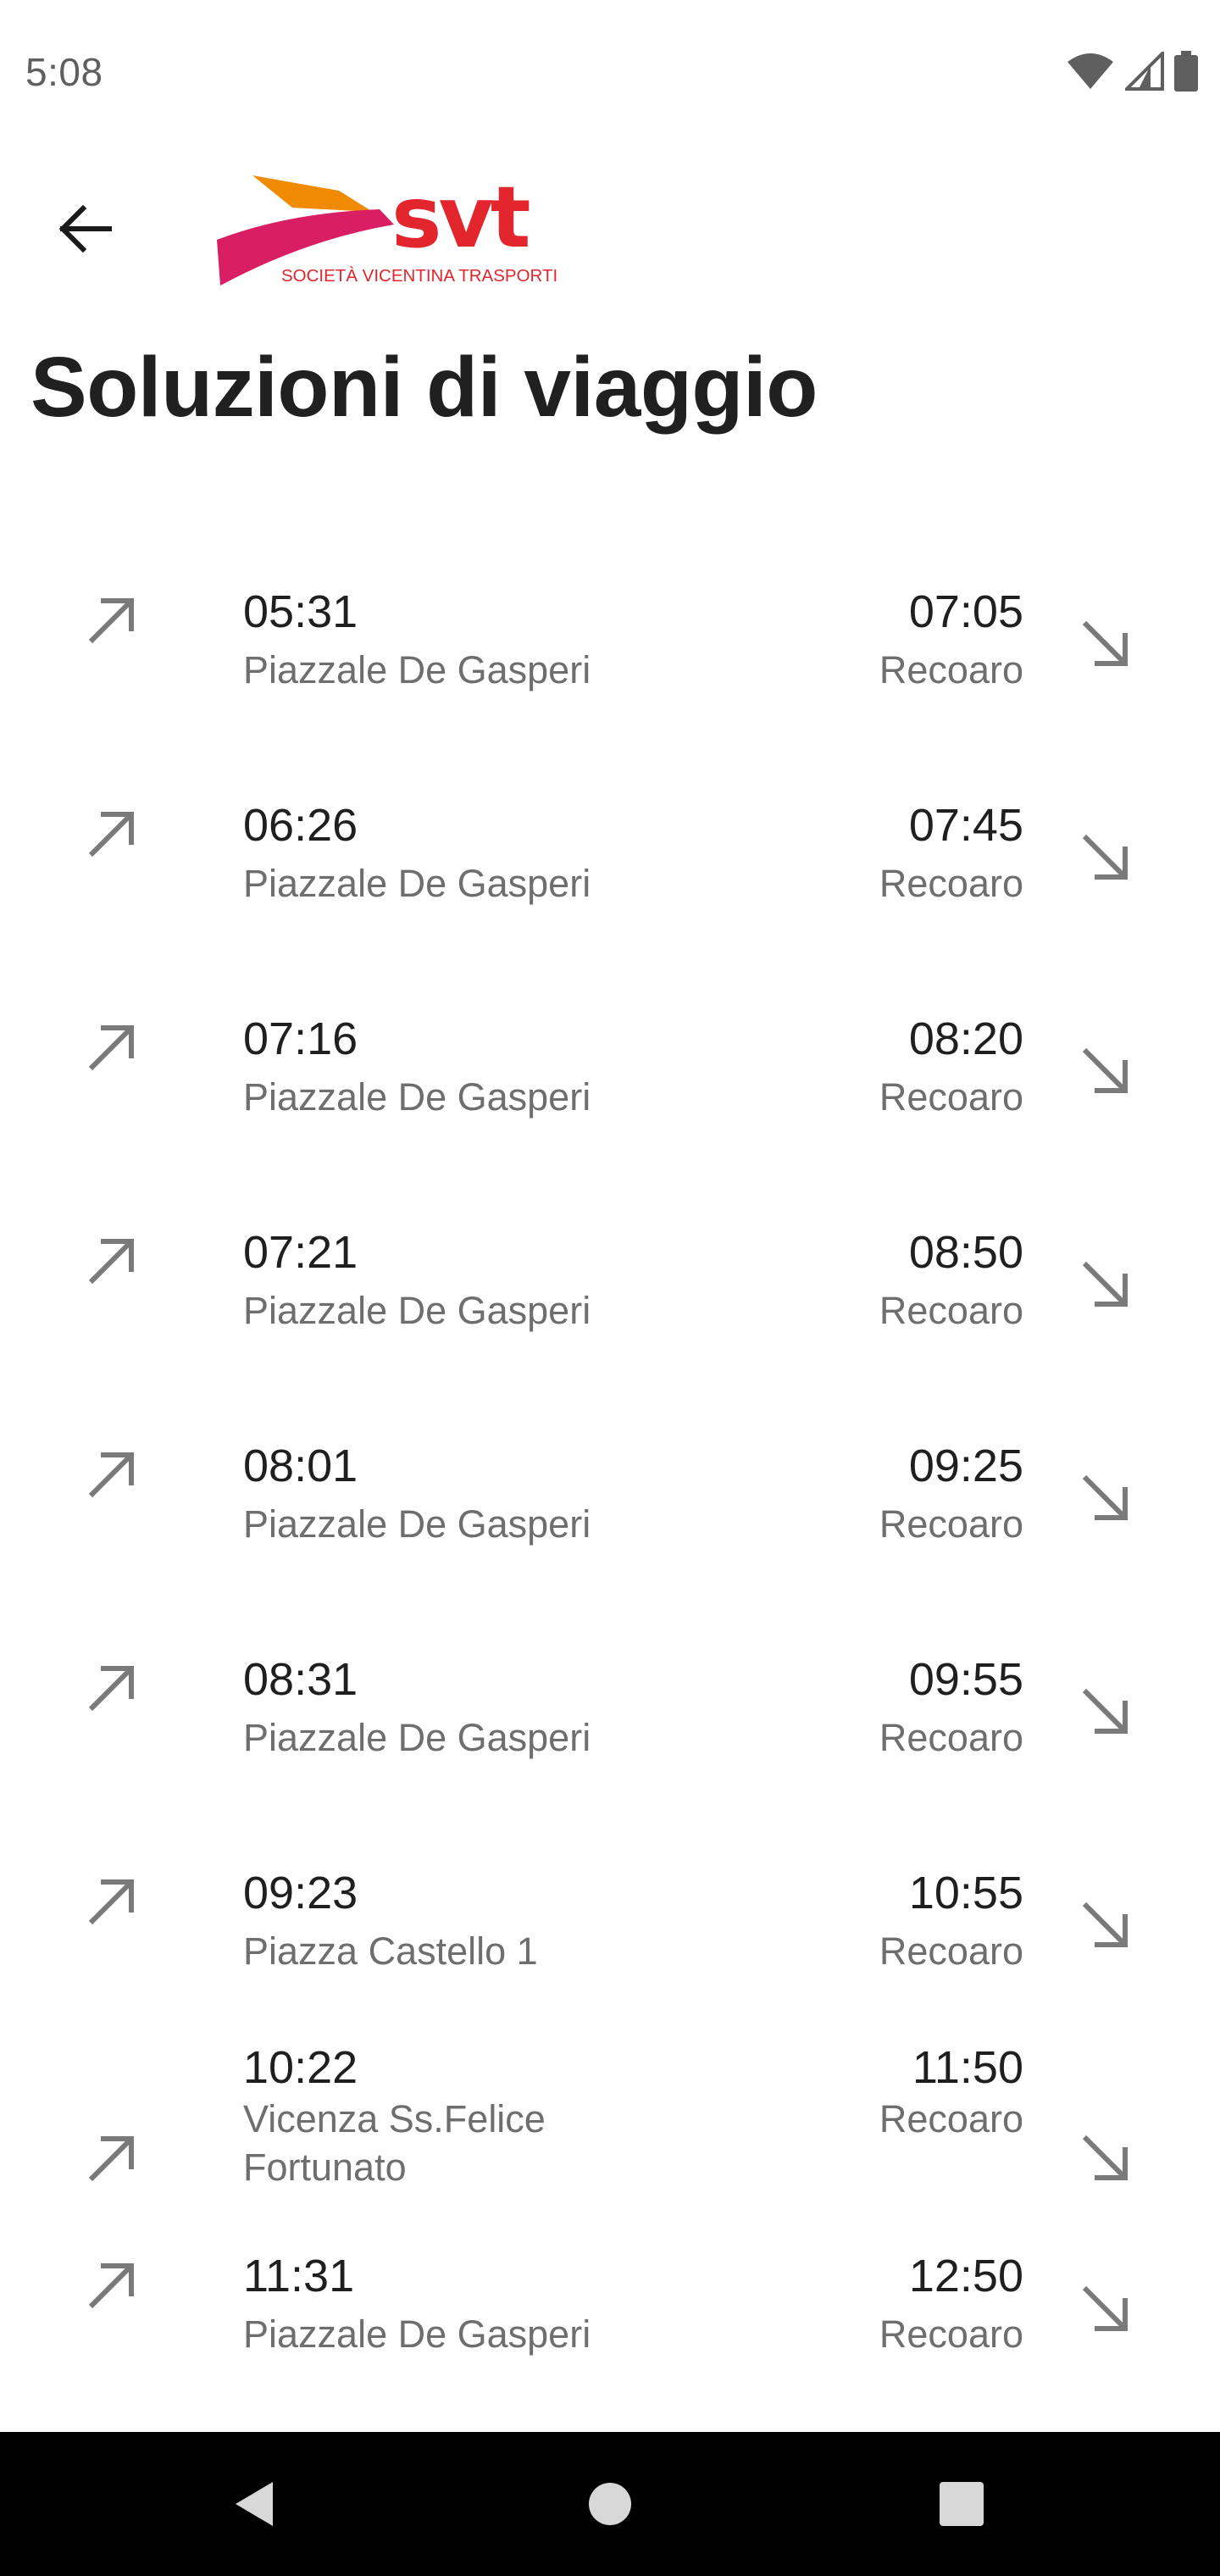  I want to click on arrival-time: 11:50, so click(967, 2067).